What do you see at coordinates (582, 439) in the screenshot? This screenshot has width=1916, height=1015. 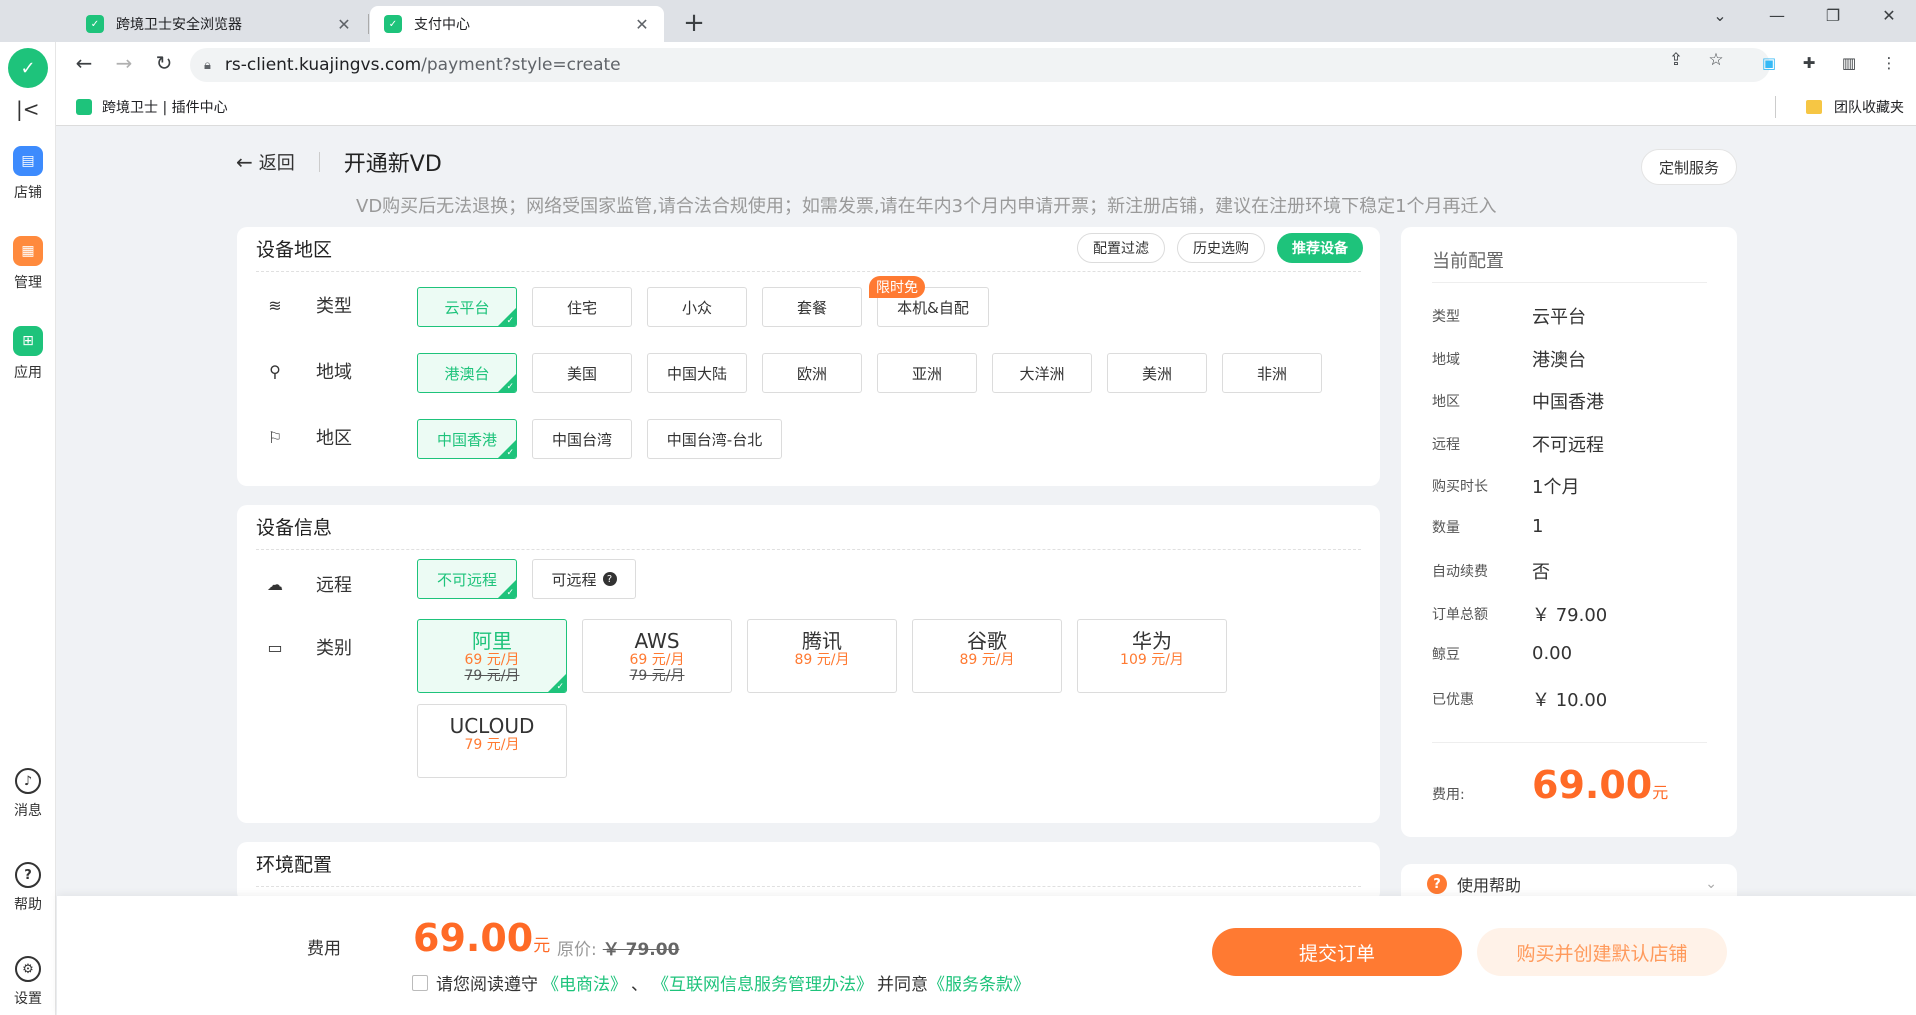 I see `region-option-taiwan: 中国台湾` at bounding box center [582, 439].